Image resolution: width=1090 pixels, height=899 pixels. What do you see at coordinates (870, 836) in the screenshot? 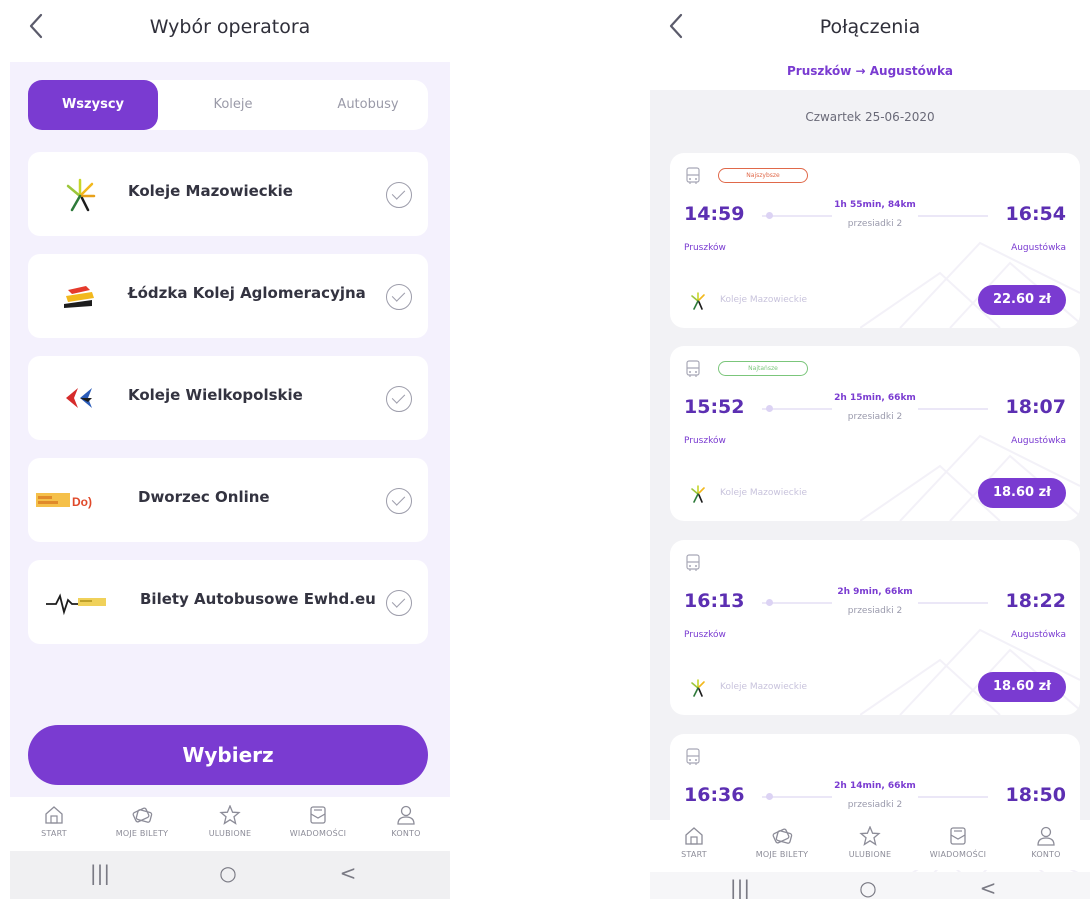
I see `star-icon` at bounding box center [870, 836].